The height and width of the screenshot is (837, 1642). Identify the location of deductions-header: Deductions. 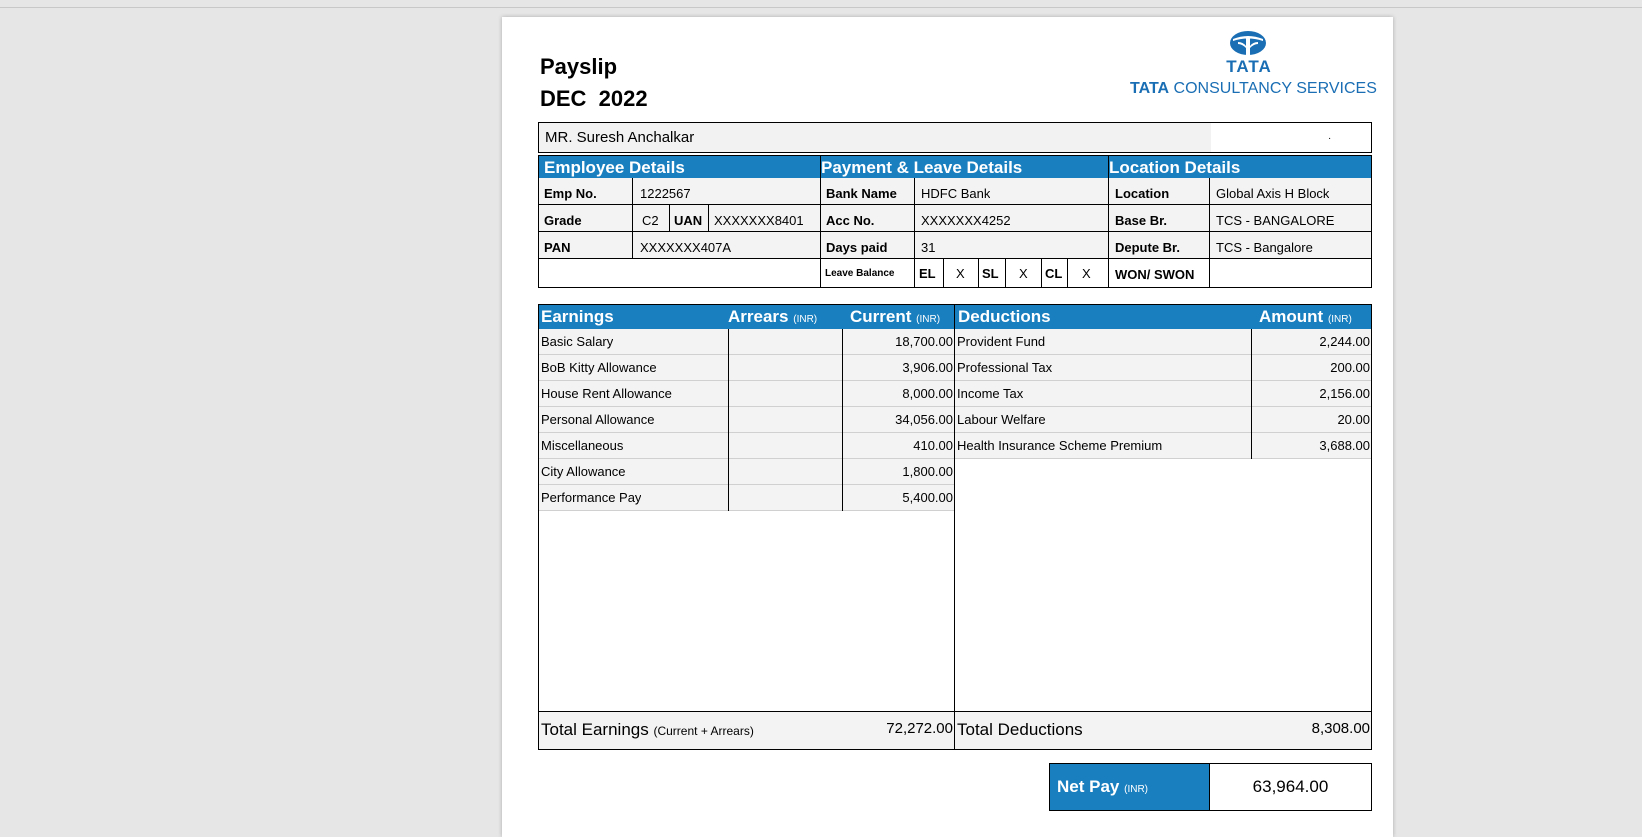
(1004, 316).